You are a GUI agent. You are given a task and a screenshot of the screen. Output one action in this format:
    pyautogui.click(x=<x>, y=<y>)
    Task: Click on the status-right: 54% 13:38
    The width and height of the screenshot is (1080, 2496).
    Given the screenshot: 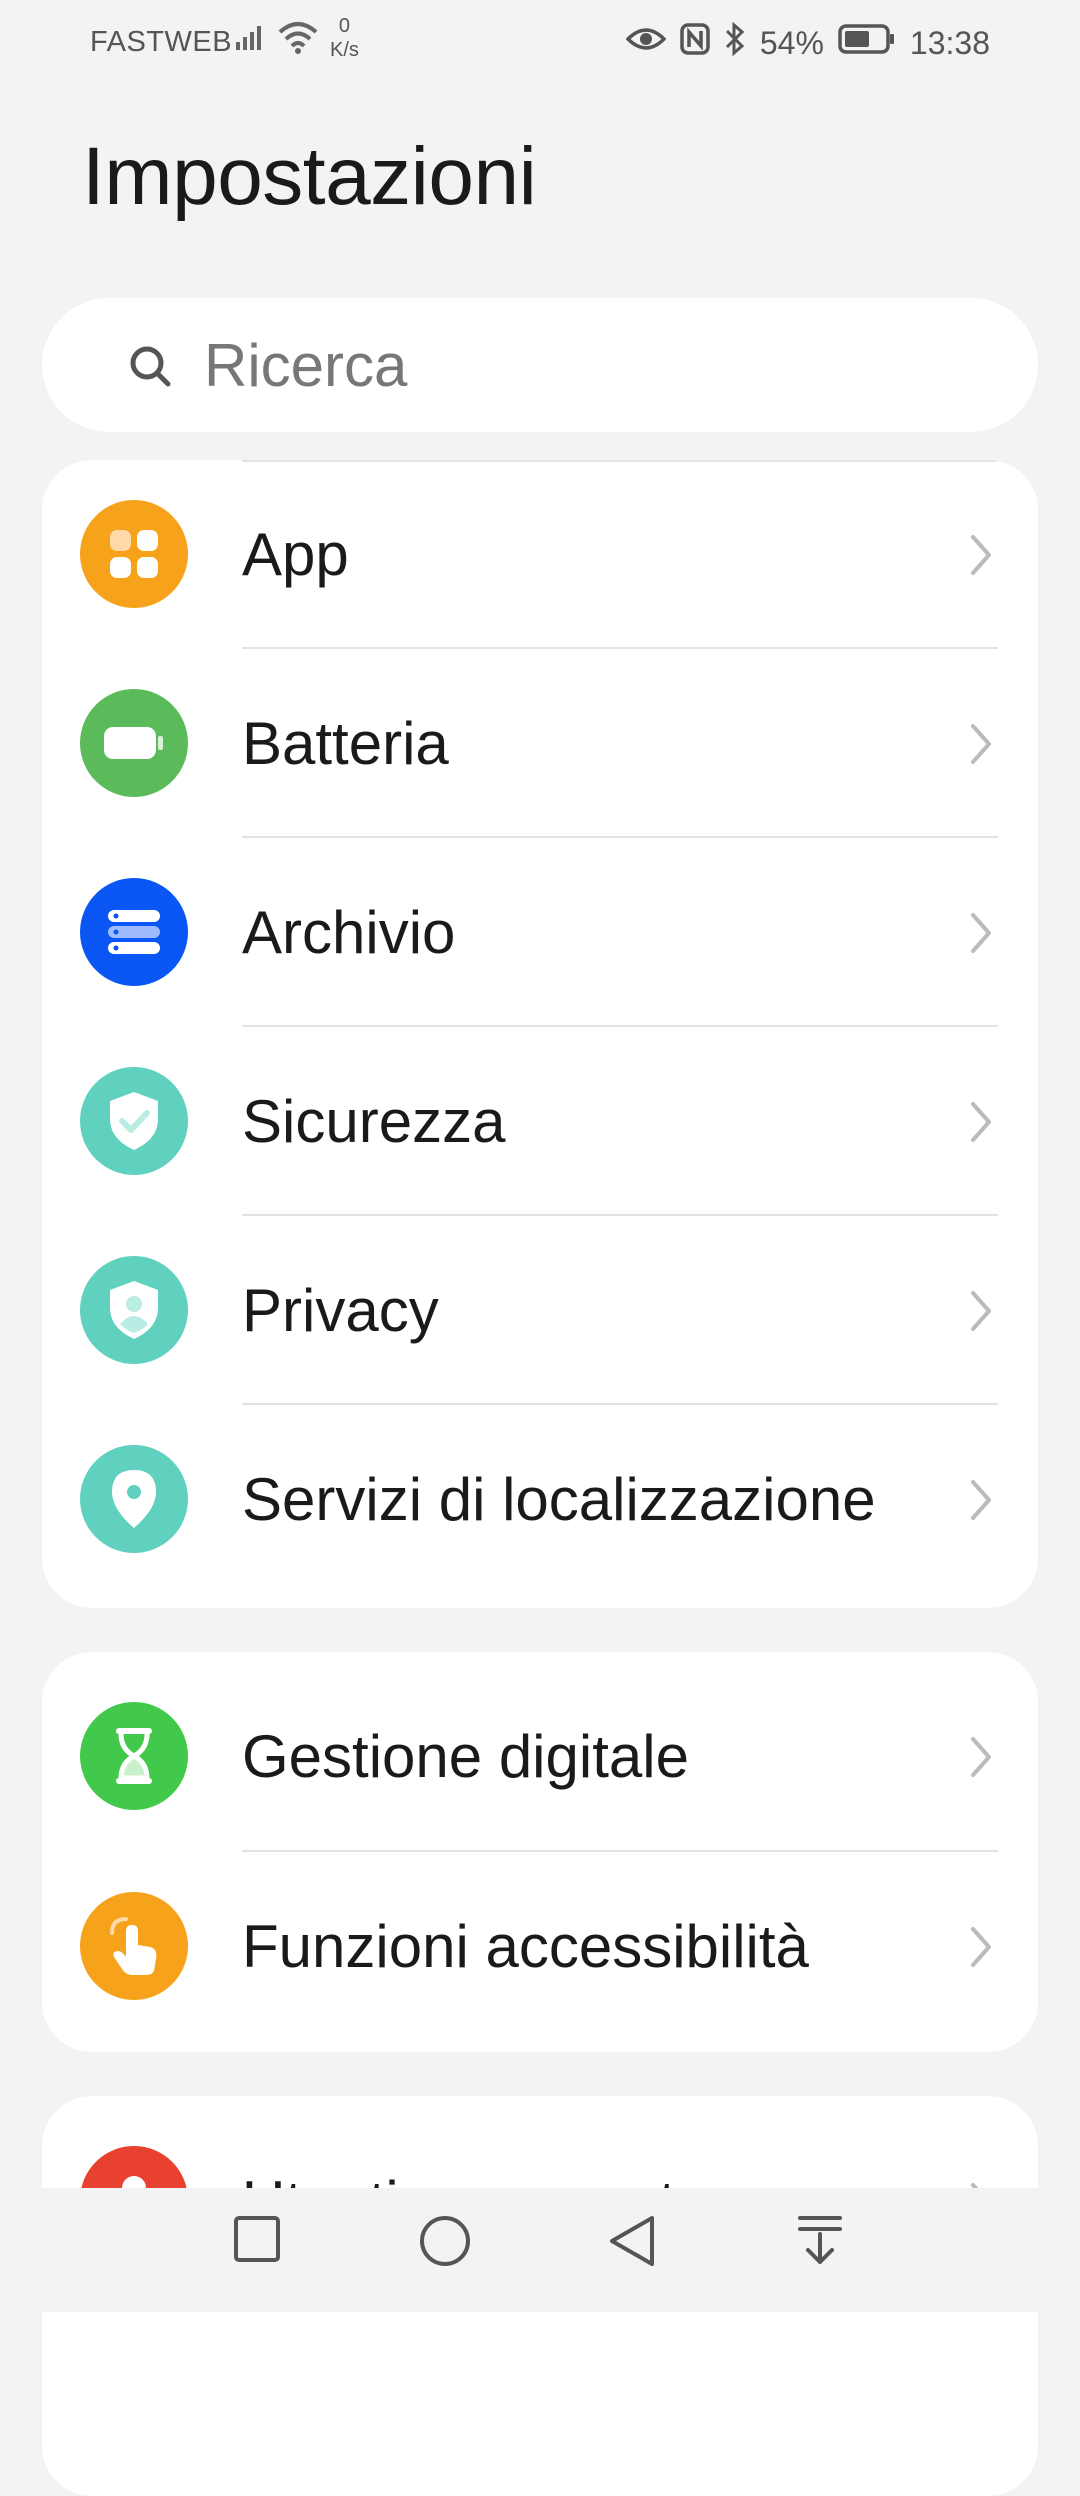 What is the action you would take?
    pyautogui.click(x=807, y=42)
    